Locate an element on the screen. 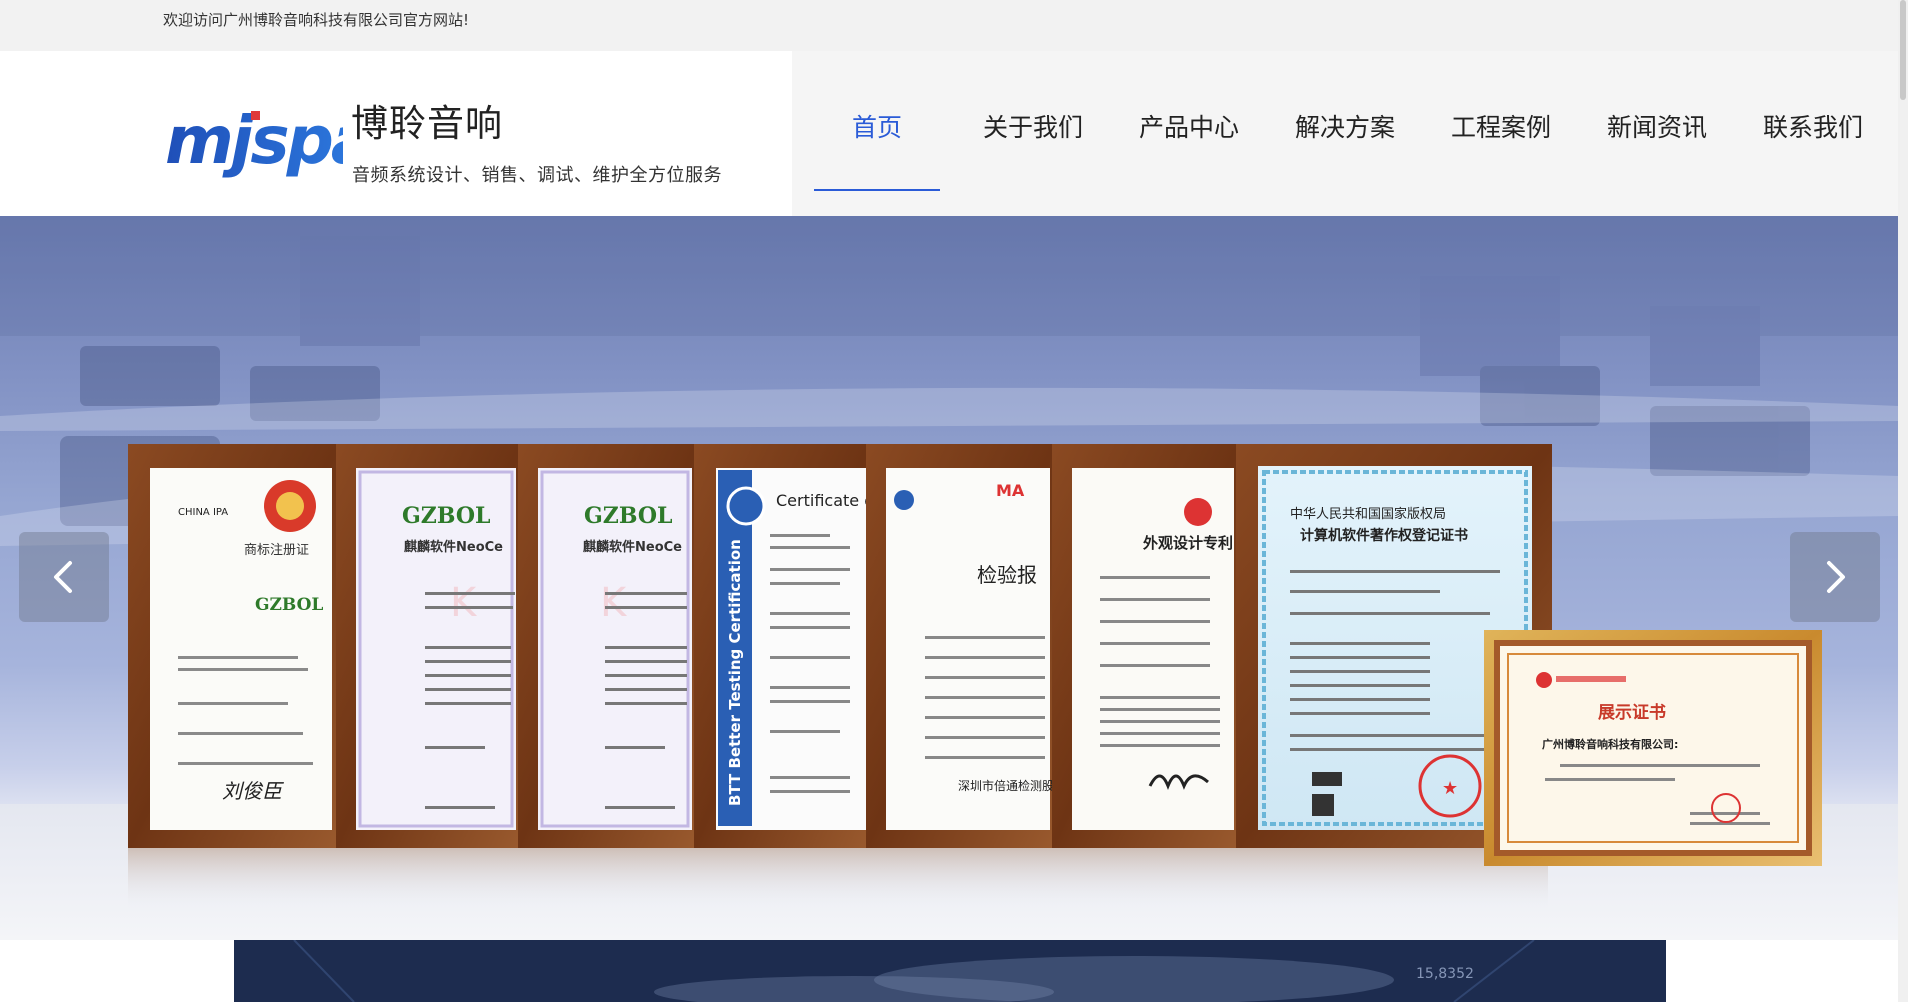  nav-item-products: 产品中心 is located at coordinates (1189, 128).